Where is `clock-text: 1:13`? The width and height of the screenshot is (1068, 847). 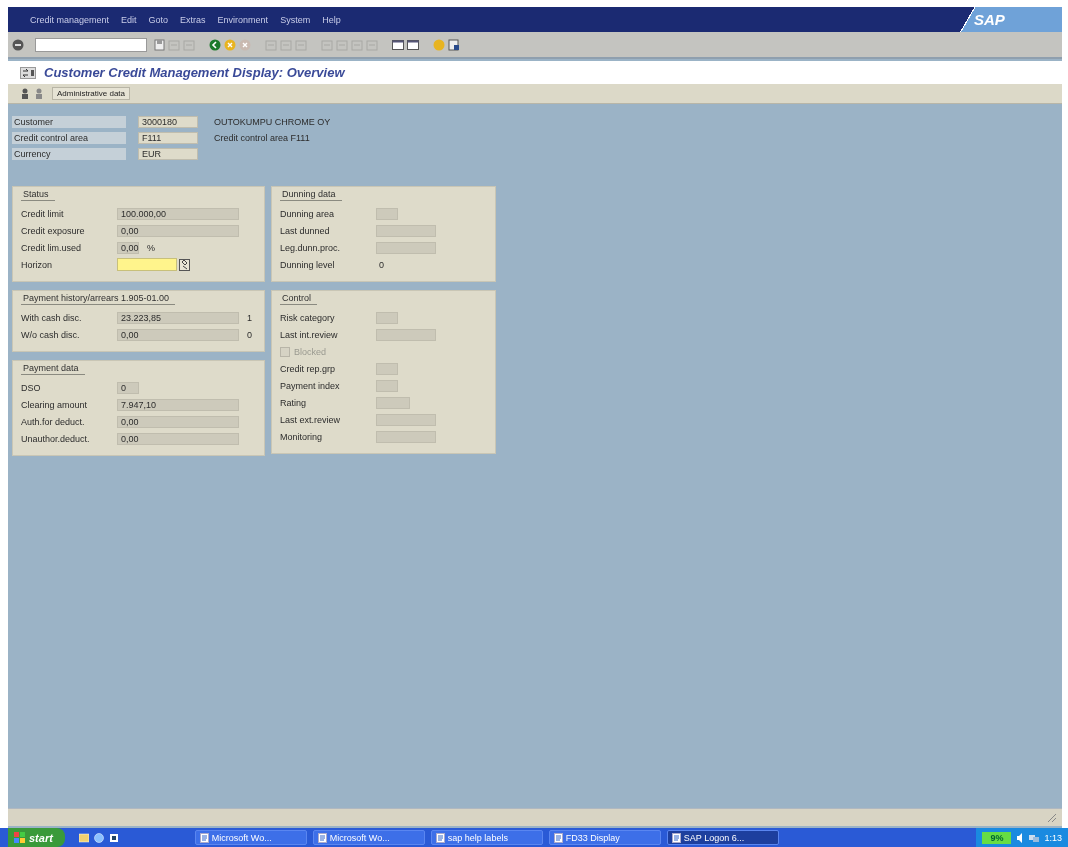 clock-text: 1:13 is located at coordinates (1053, 837).